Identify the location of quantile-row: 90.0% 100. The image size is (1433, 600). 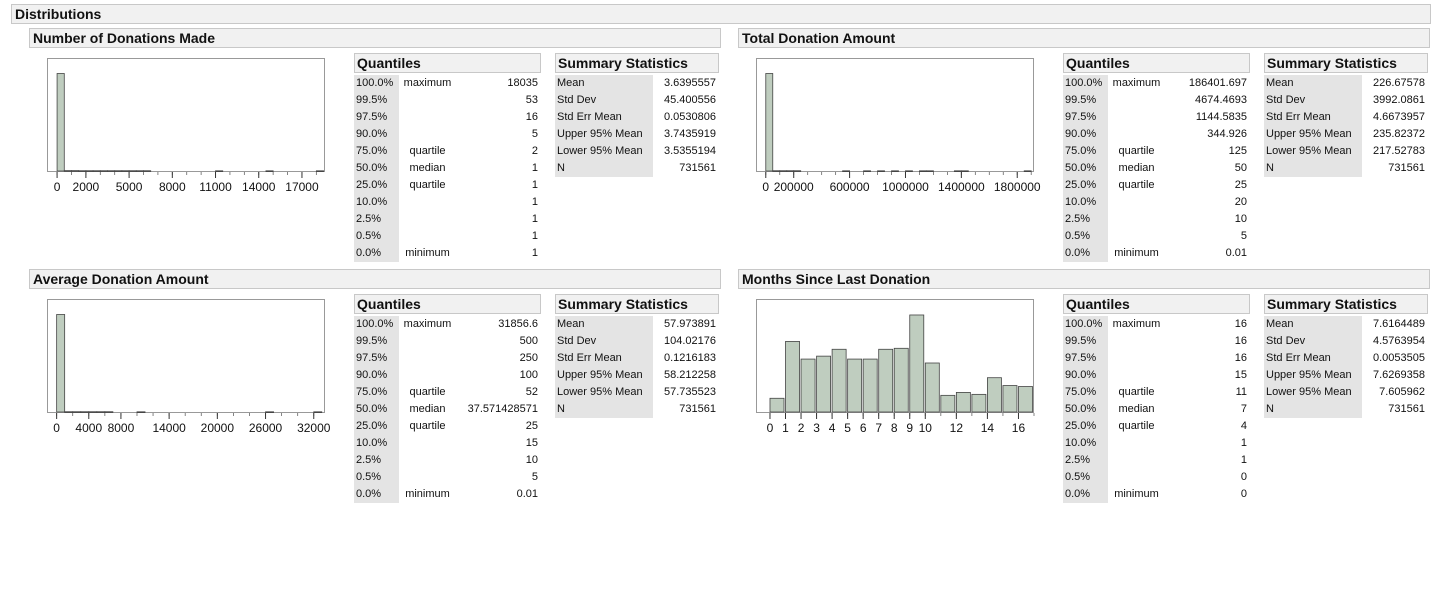
(447, 375).